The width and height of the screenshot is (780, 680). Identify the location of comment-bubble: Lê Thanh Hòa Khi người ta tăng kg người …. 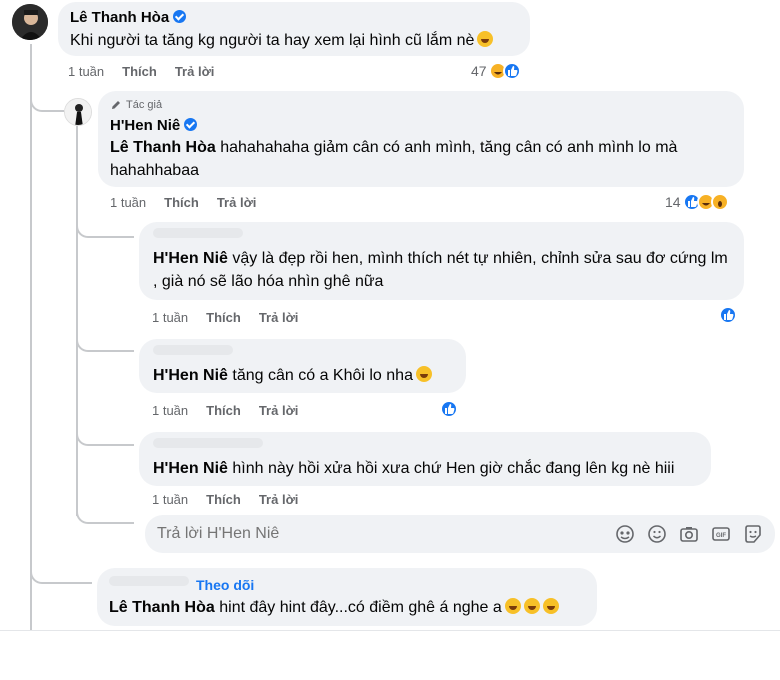
(294, 29).